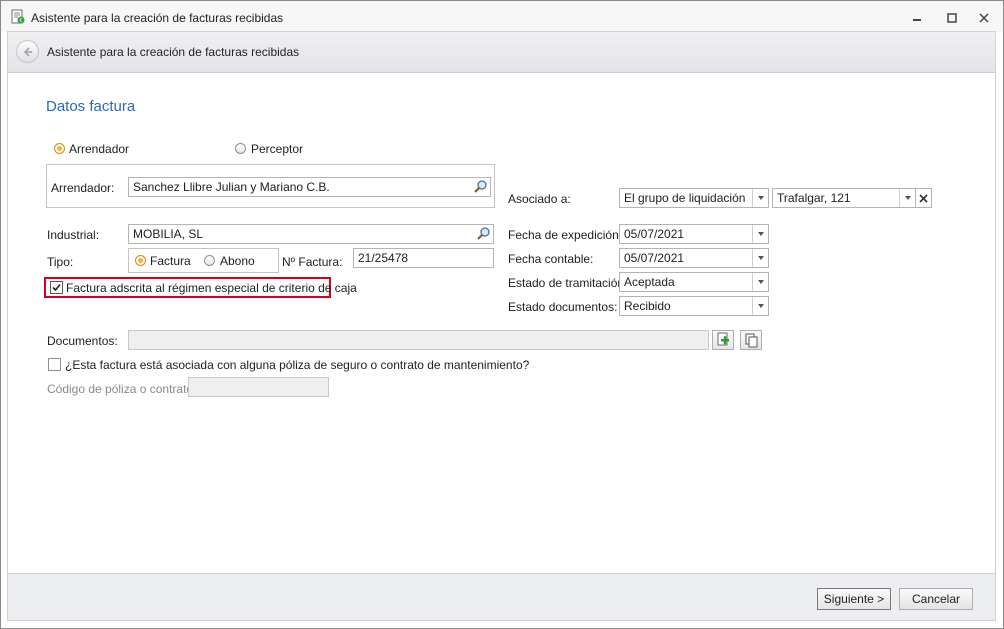  I want to click on fecha-expedicion-value: 05/07/2021, so click(654, 234).